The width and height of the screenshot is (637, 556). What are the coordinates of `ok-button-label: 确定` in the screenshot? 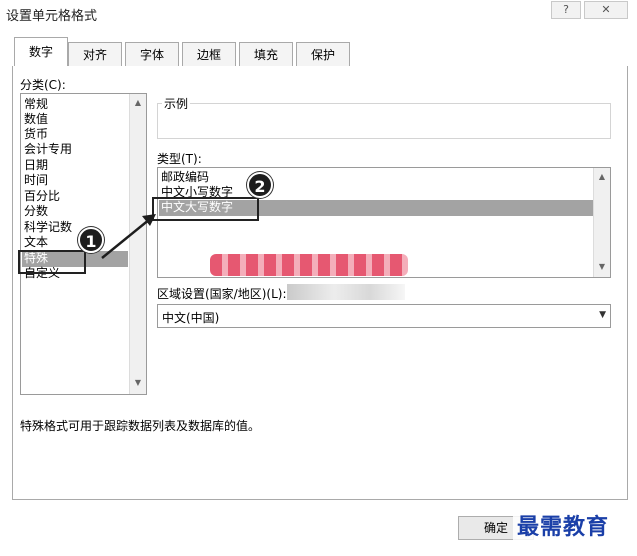 It's located at (495, 528).